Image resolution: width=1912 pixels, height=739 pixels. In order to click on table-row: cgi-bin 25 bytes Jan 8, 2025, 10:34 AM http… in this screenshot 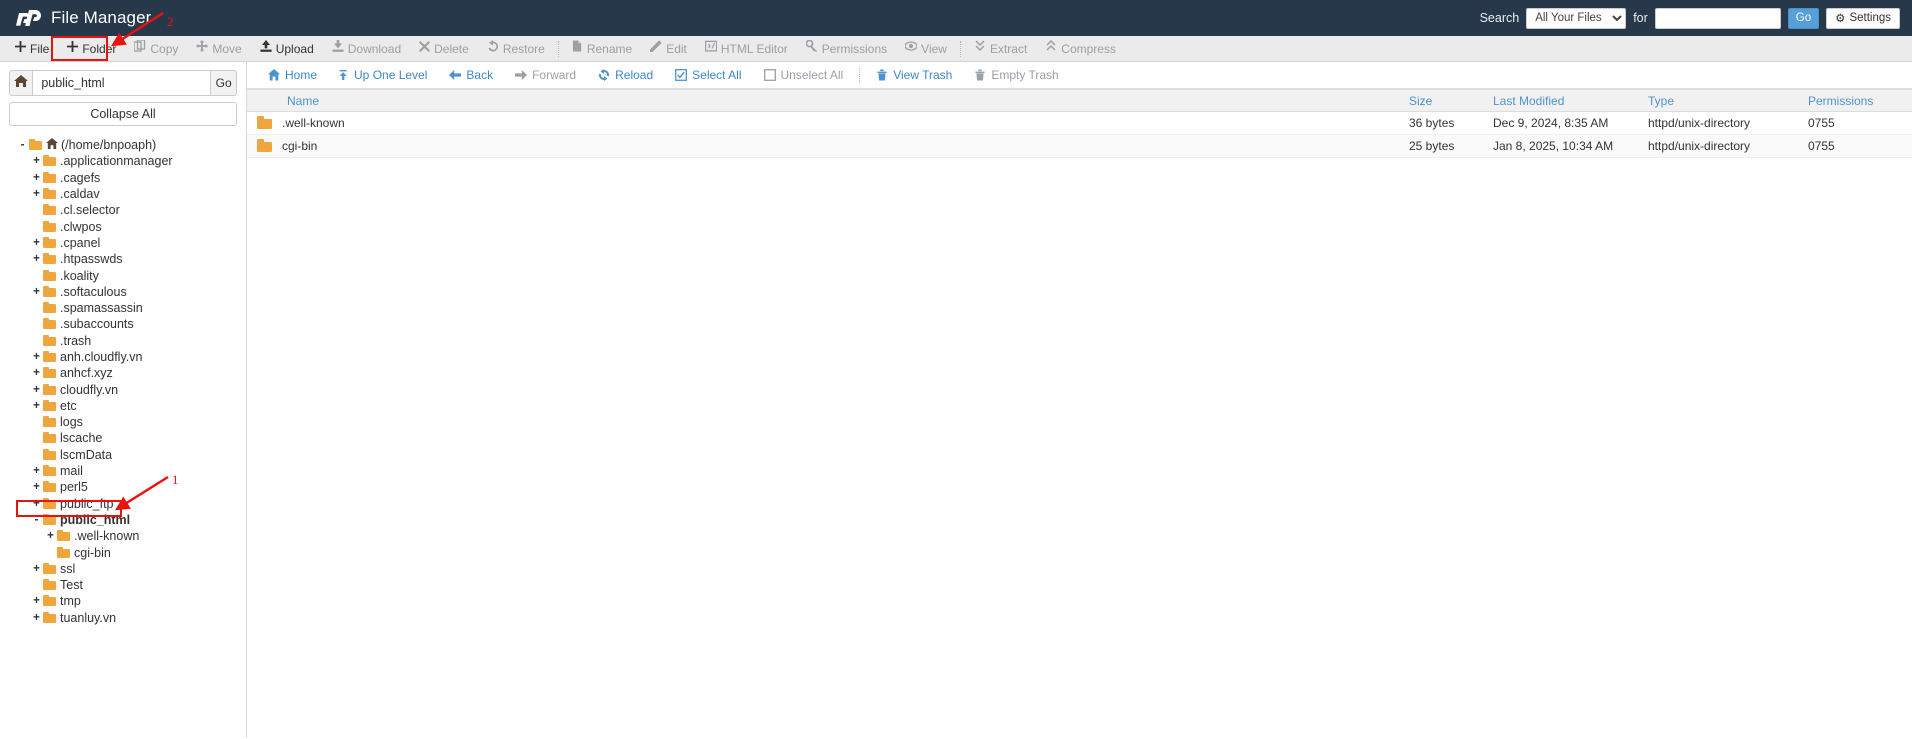, I will do `click(1079, 146)`.